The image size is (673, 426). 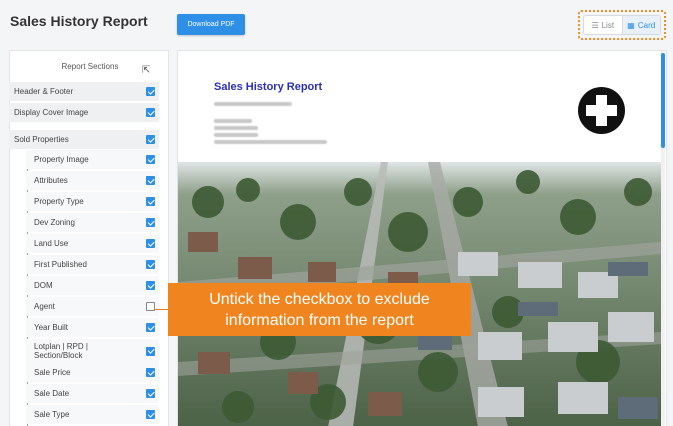 I want to click on callout-connector, so click(x=161, y=309).